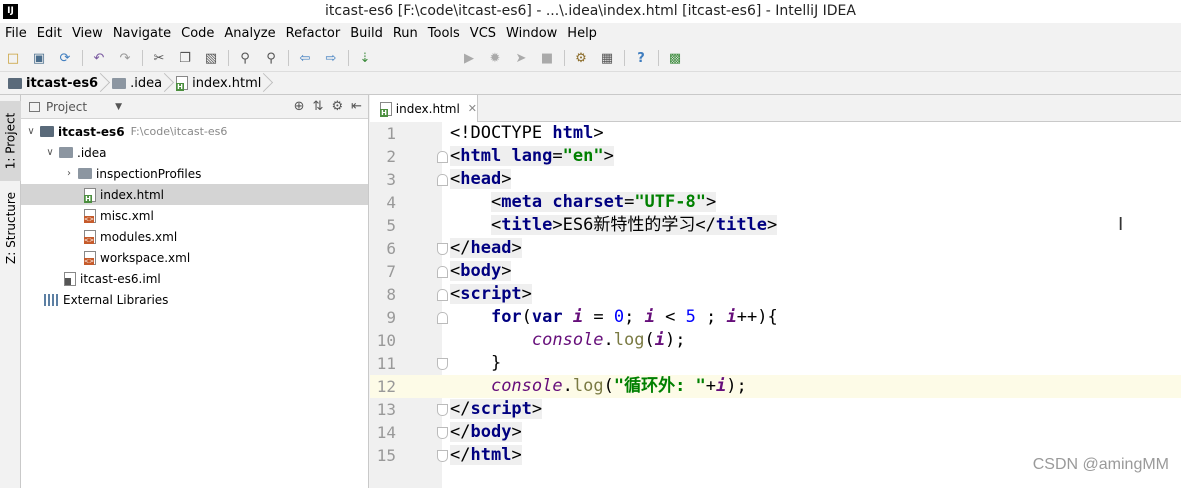 This screenshot has width=1181, height=488. What do you see at coordinates (125, 58) in the screenshot?
I see `redo-icon: ↷` at bounding box center [125, 58].